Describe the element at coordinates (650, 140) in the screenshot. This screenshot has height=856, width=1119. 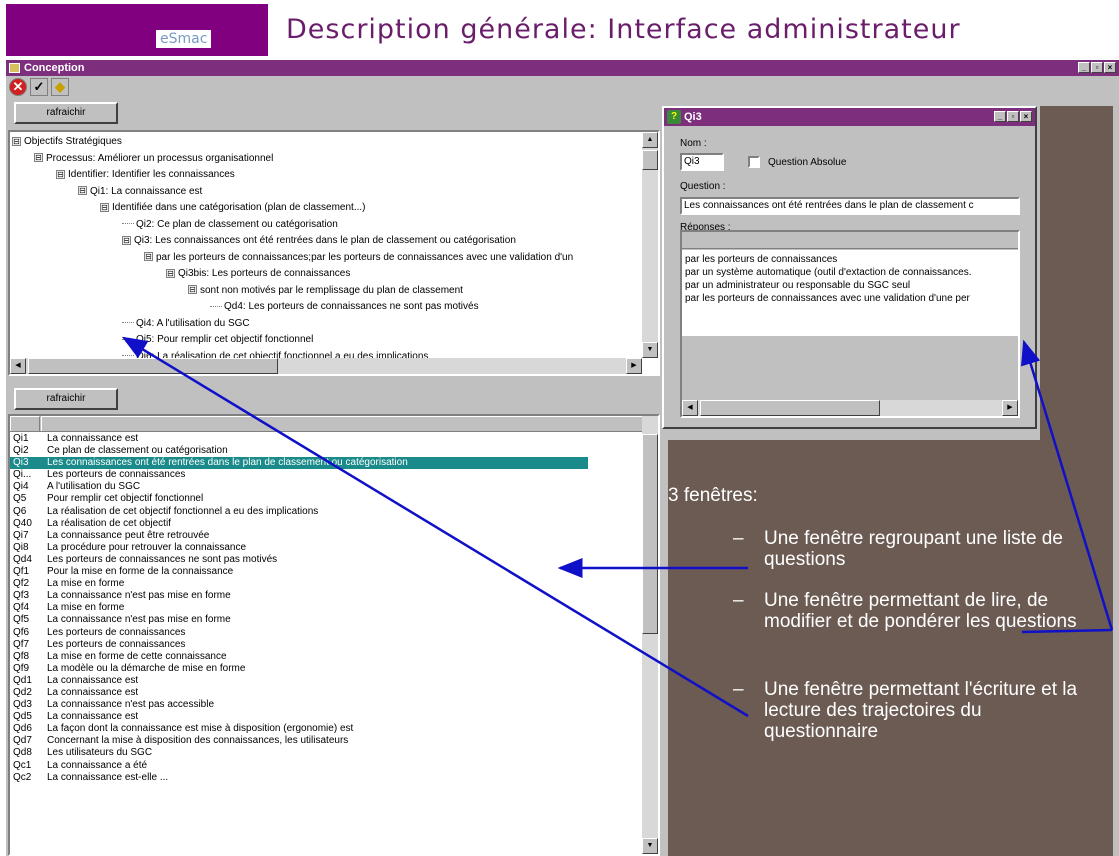
I see `scroll-up-arrow: ▲` at that location.